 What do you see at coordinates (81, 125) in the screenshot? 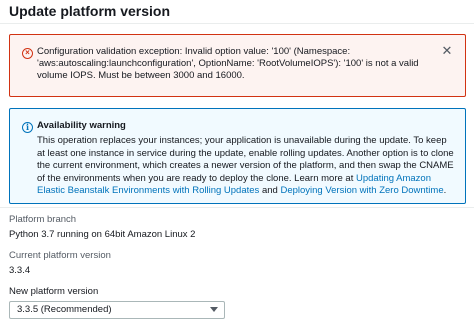
I see `info-alert-title: Availability warning` at bounding box center [81, 125].